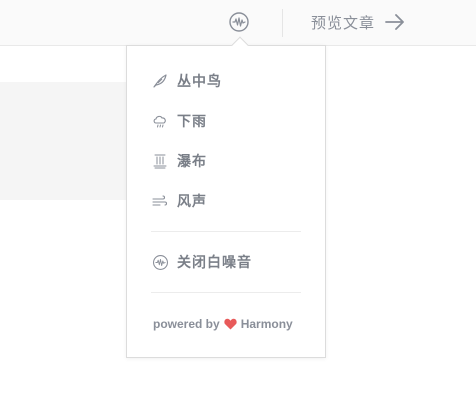  I want to click on powered-by-text: powered by, so click(186, 324).